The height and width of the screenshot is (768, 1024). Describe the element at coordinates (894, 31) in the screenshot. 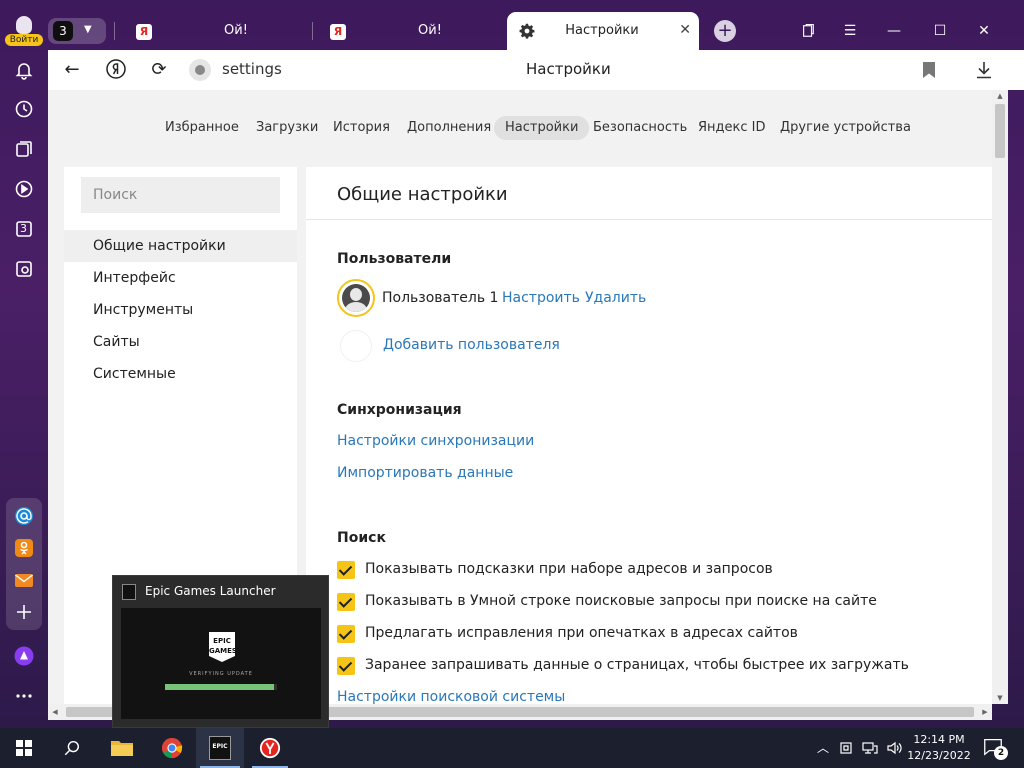

I see `minimize-icon: —` at that location.